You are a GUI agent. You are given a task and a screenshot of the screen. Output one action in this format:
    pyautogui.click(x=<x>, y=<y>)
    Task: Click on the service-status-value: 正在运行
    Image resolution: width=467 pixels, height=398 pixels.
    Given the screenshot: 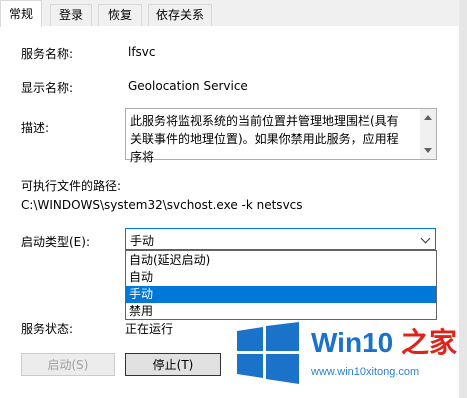 What is the action you would take?
    pyautogui.click(x=149, y=329)
    